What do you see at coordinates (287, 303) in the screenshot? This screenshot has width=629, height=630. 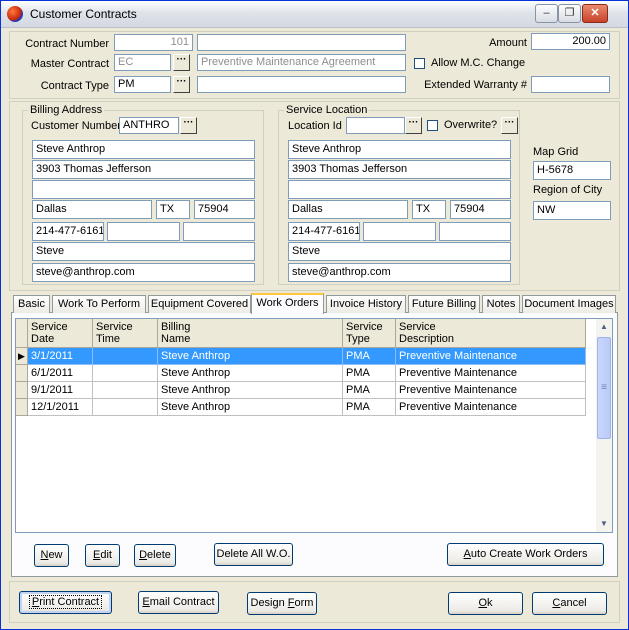 I see `tab-work-orders: Work Orders` at bounding box center [287, 303].